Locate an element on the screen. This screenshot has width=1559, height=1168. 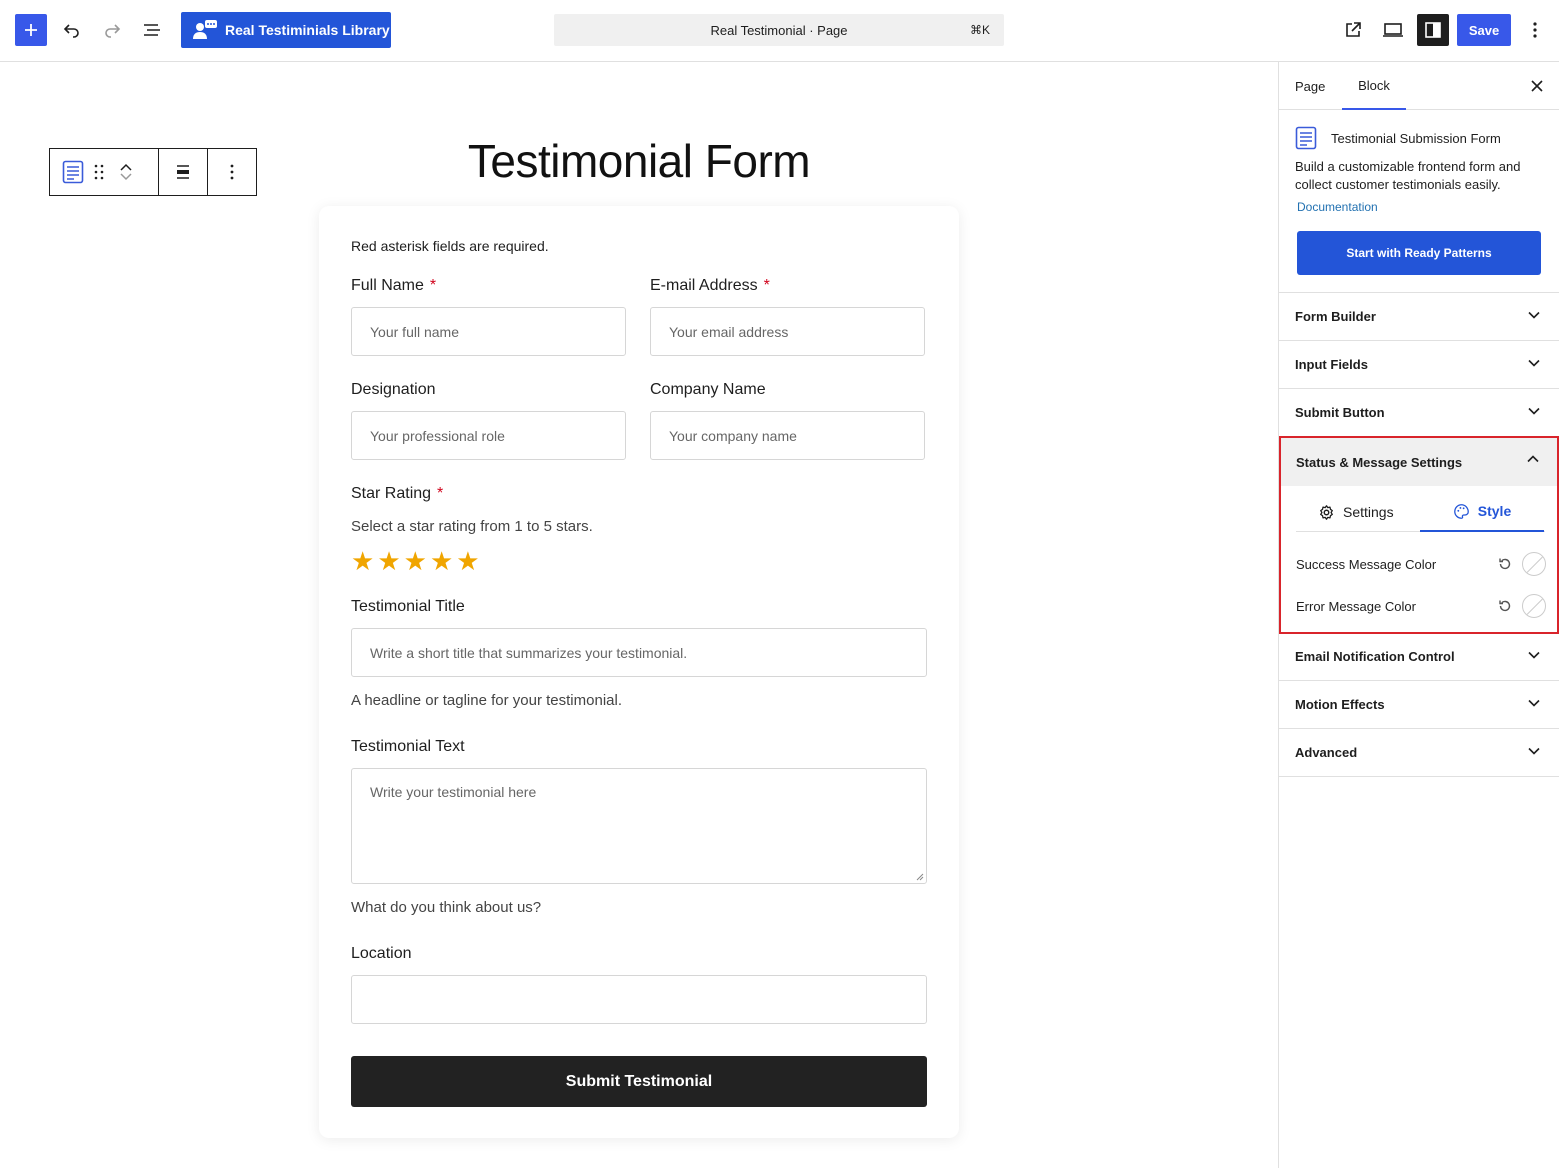
star-rating-label-text: Star Rating is located at coordinates (391, 493).